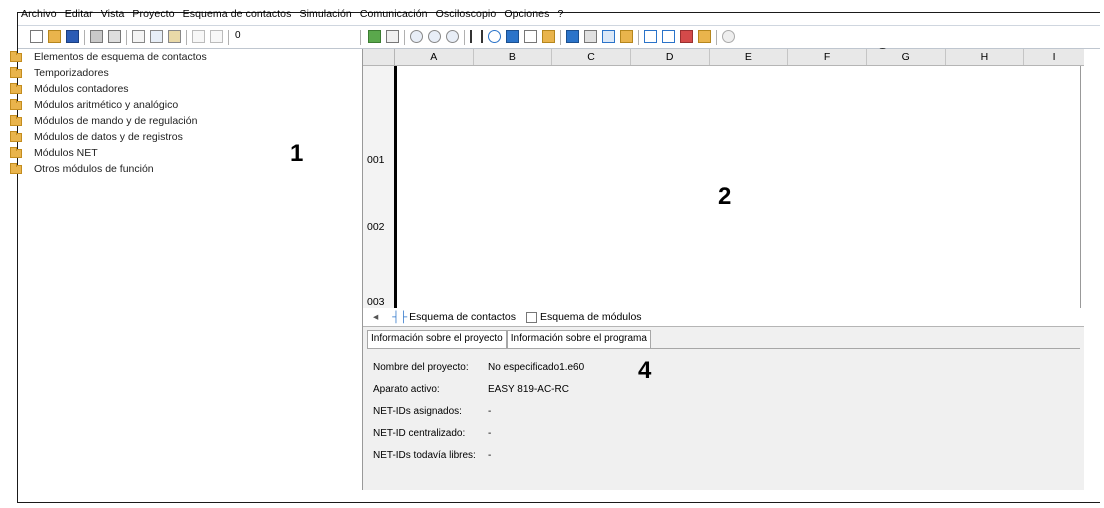 The image size is (1104, 508). Describe the element at coordinates (71, 73) in the screenshot. I see `tree-item-label: Temporizadores` at that location.